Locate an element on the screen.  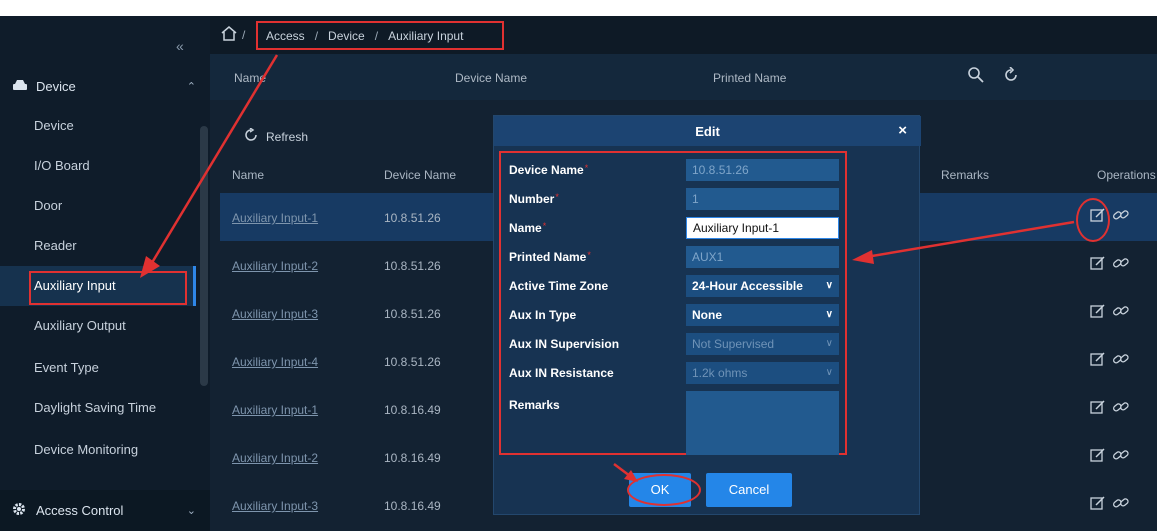
refresh-button: Refresh is located at coordinates (276, 136).